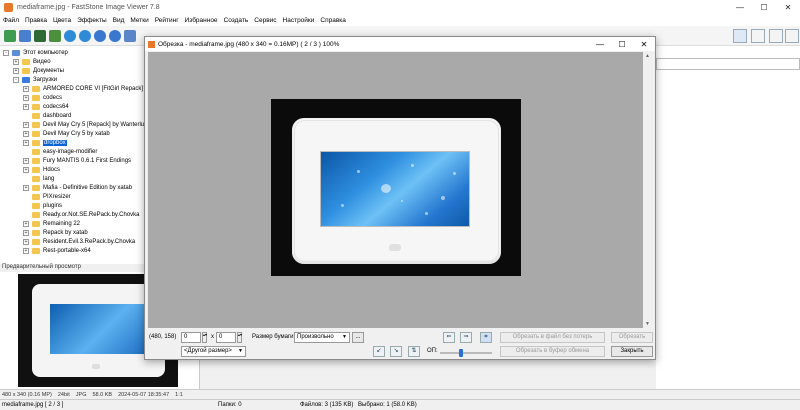 Image resolution: width=800 pixels, height=410 pixels. I want to click on tree-item: + Devil May Cry 5 [Repack] by Wanterlu, so click(83, 124).